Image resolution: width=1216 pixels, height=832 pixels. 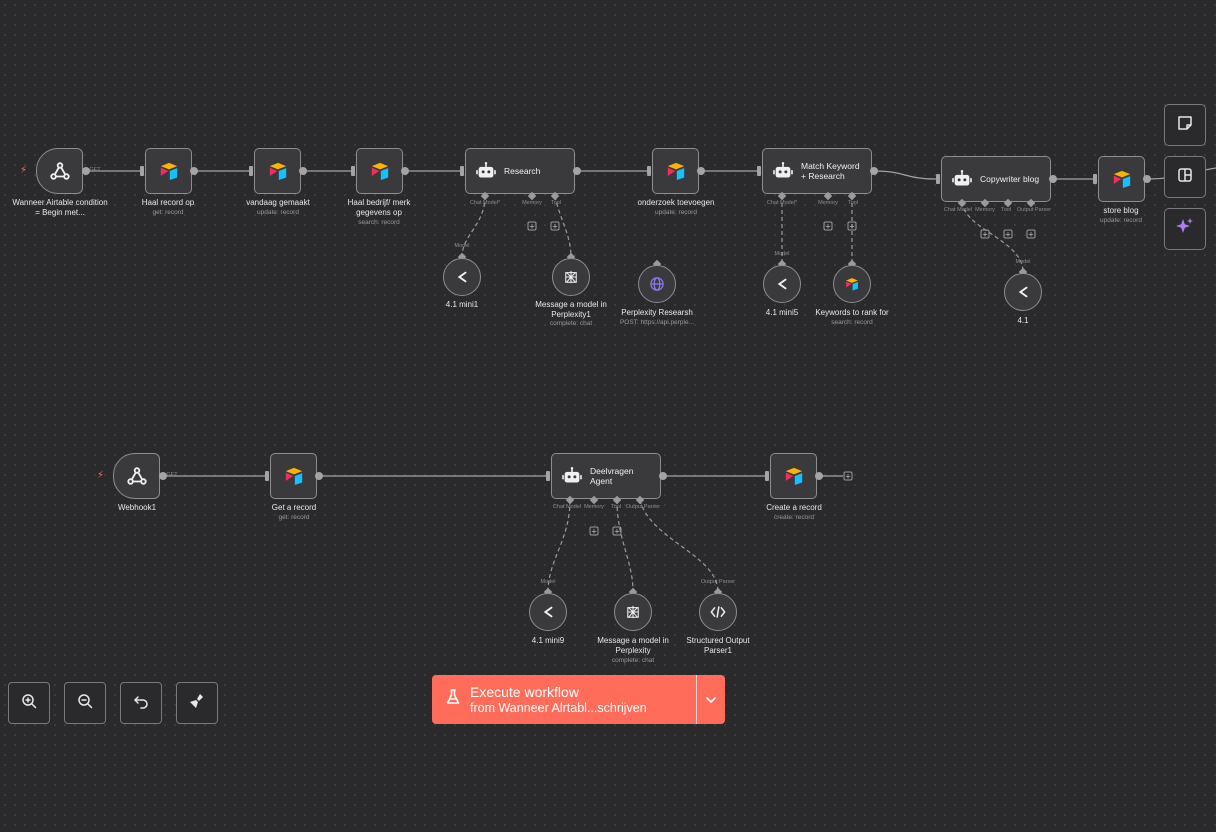 I want to click on ai-assistant-button, so click(x=1185, y=229).